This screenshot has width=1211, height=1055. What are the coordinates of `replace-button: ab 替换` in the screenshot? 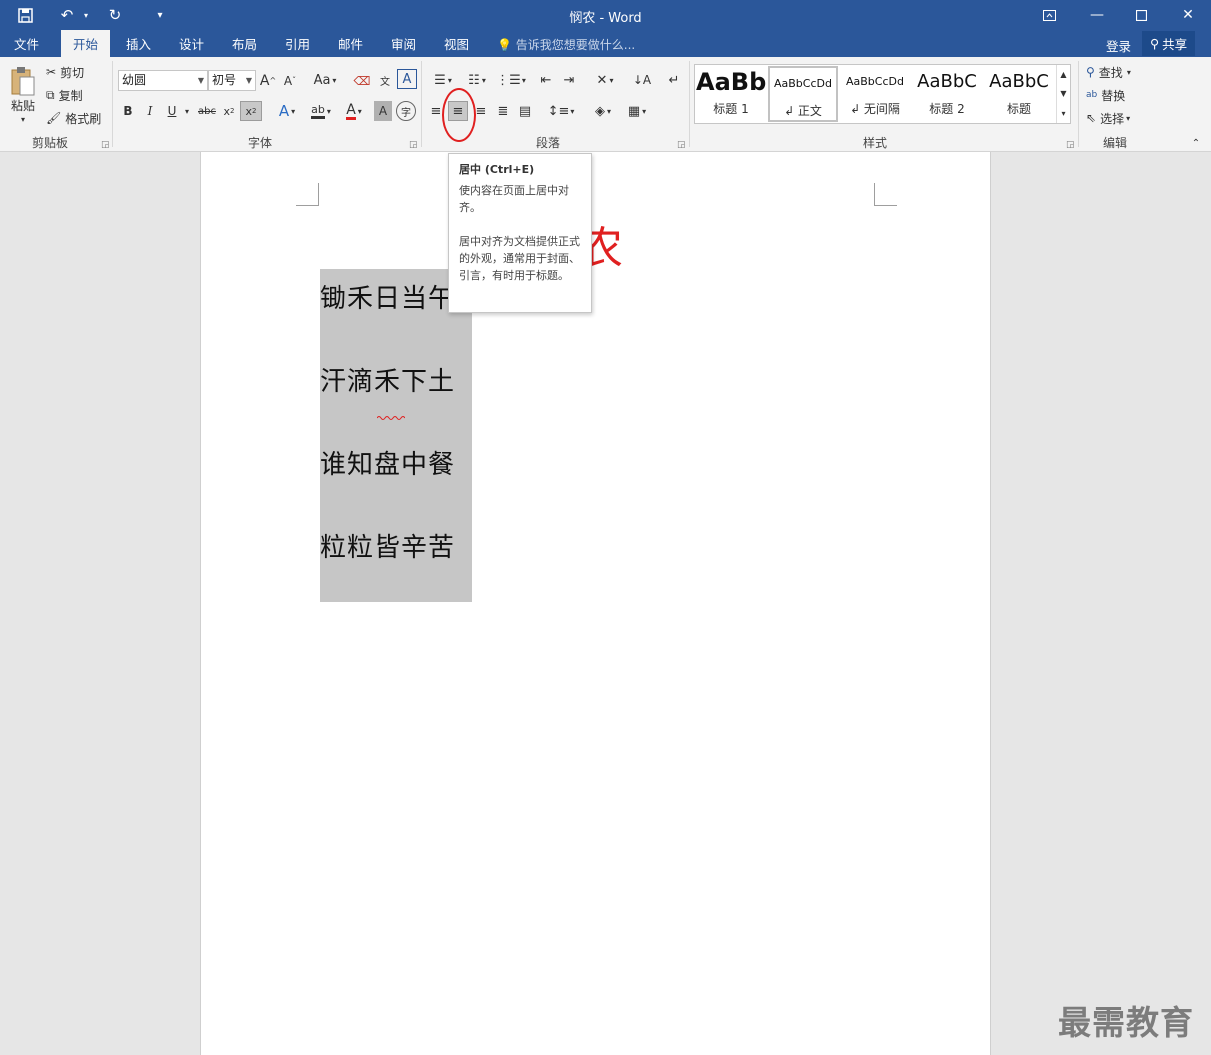 It's located at (1111, 95).